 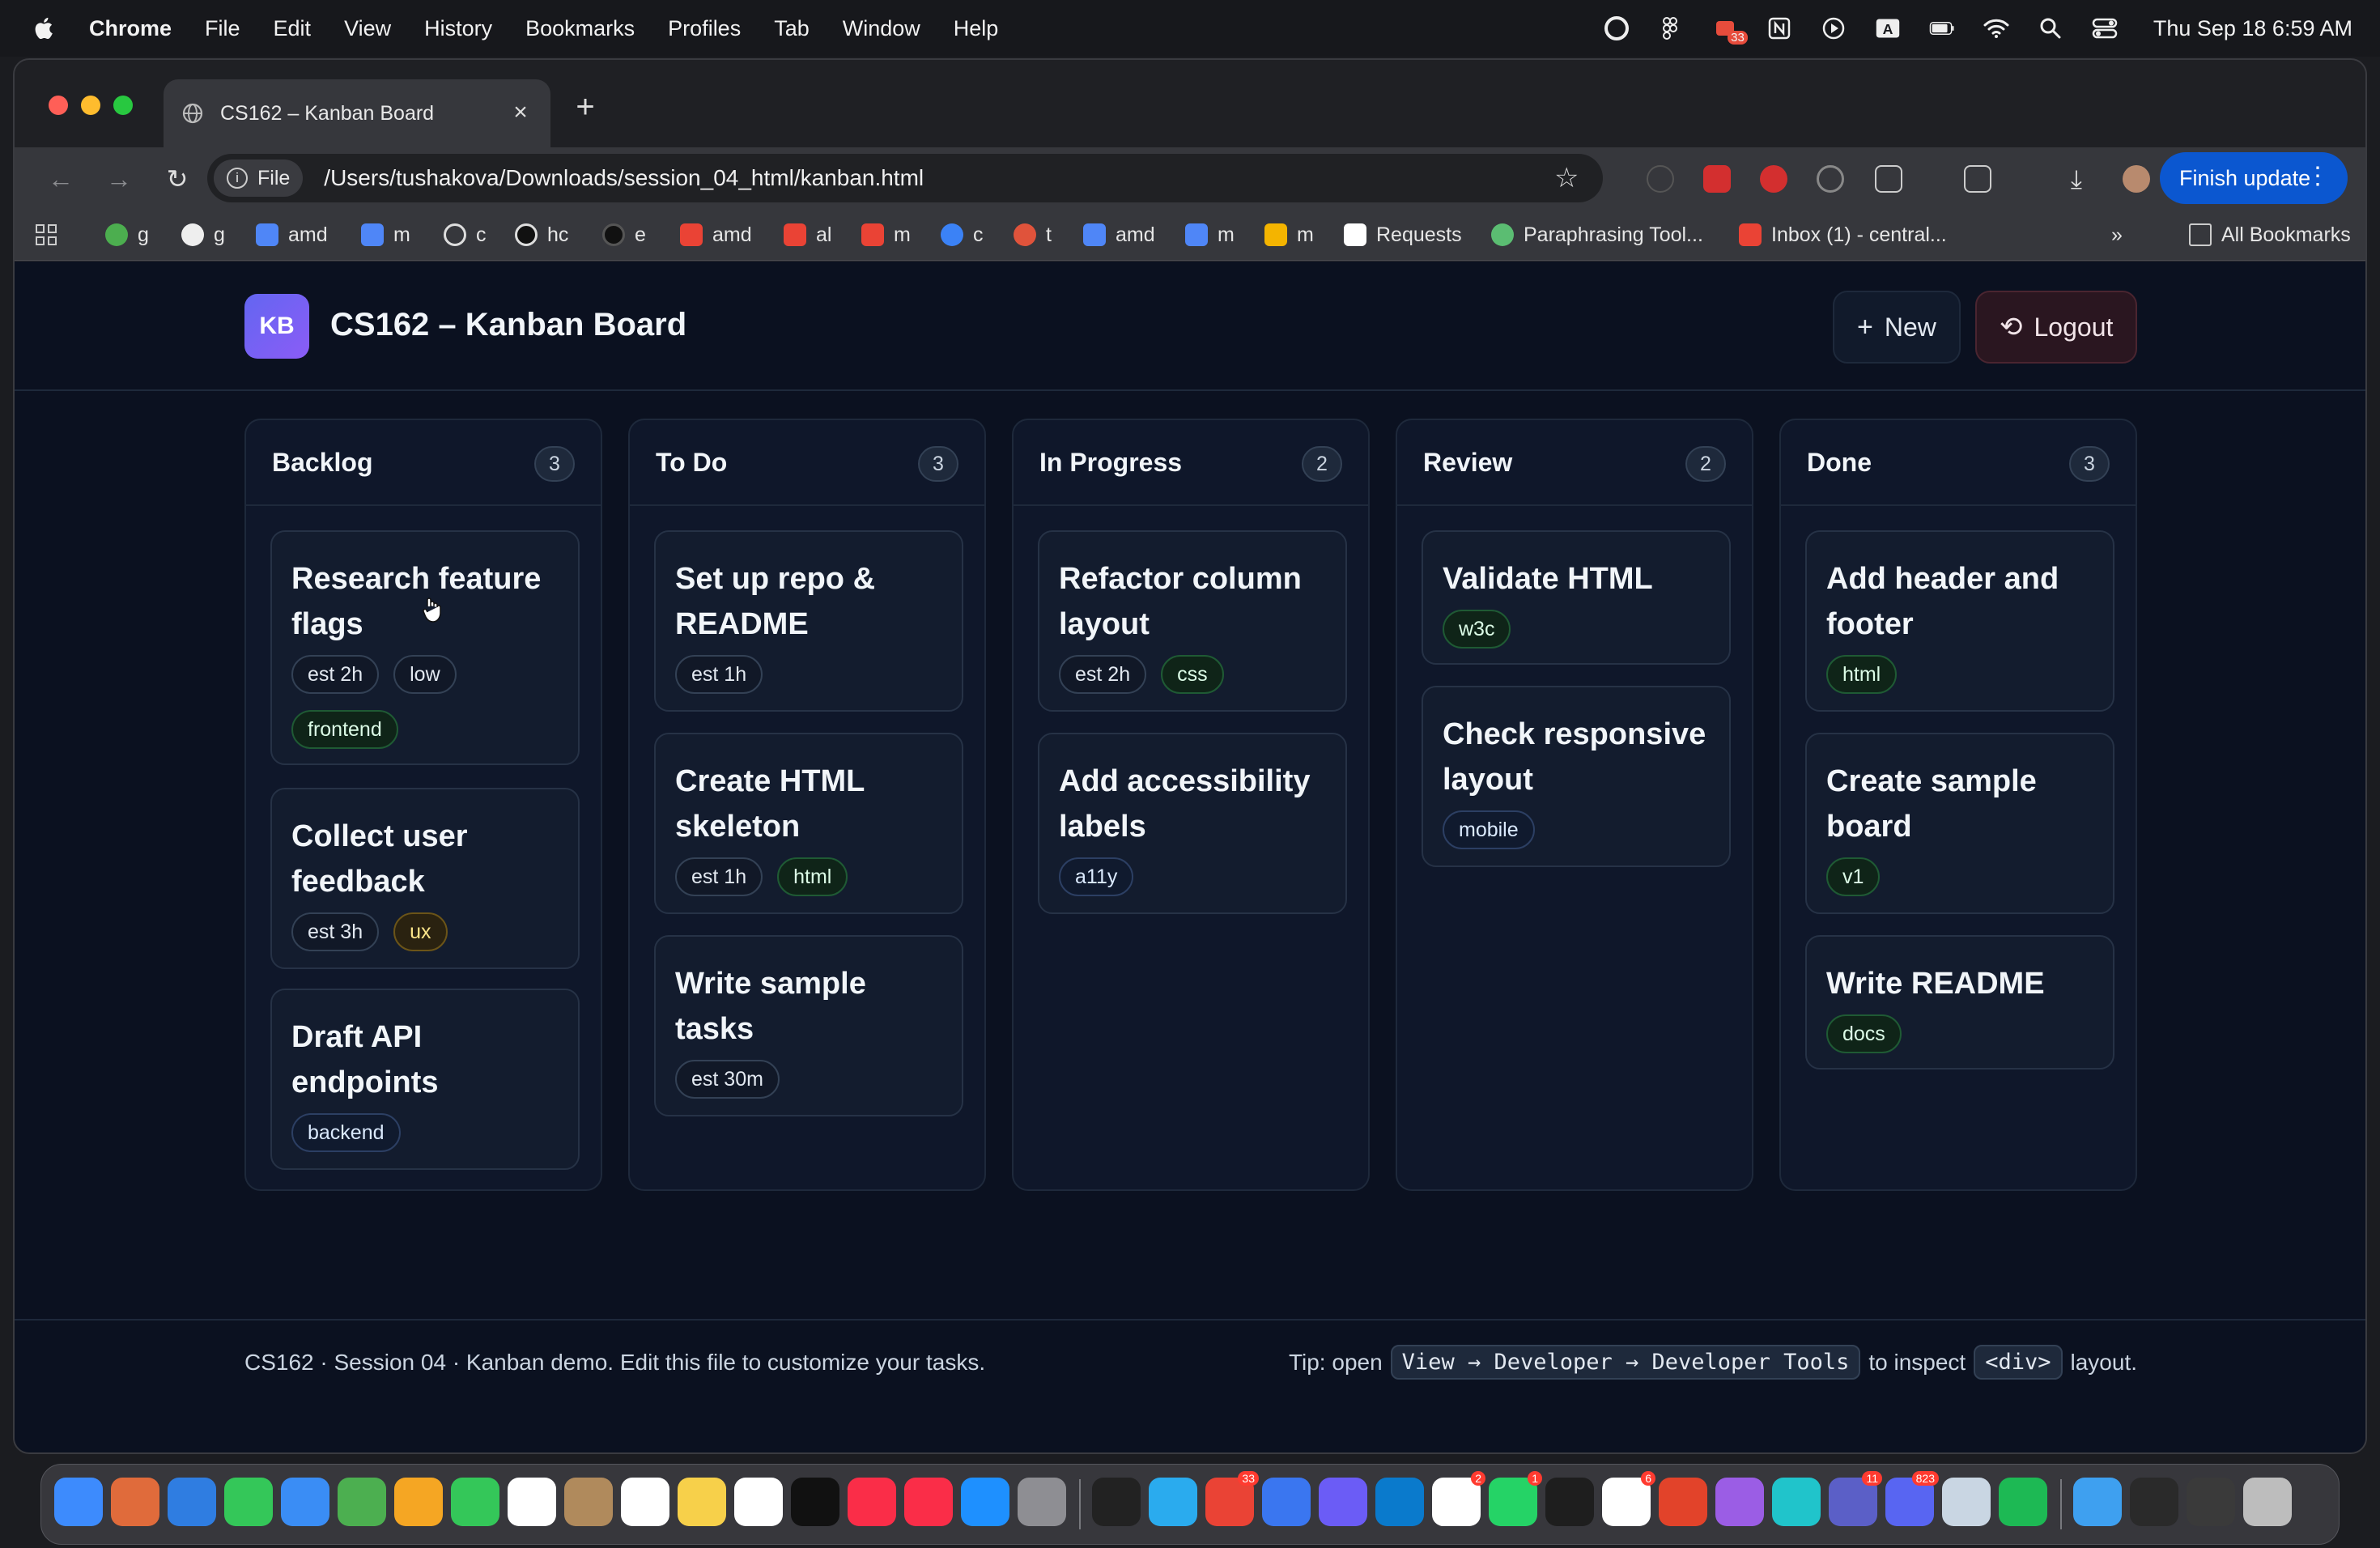 What do you see at coordinates (1959, 824) in the screenshot?
I see `task-card: Create sample board v1` at bounding box center [1959, 824].